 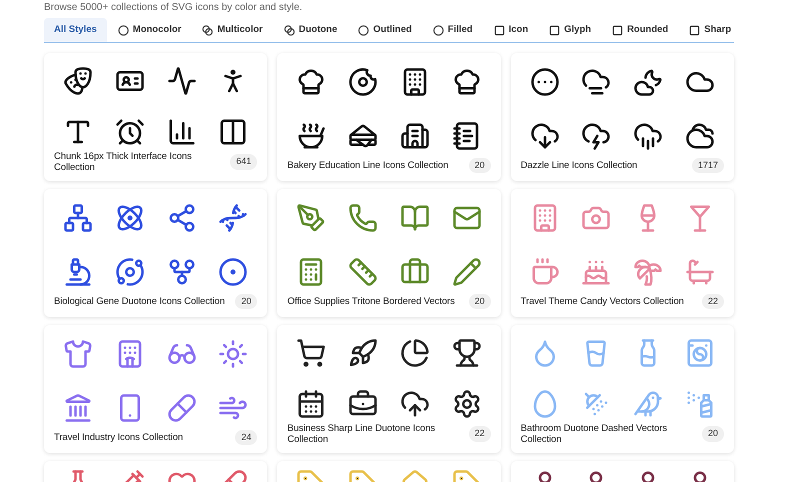 What do you see at coordinates (363, 272) in the screenshot?
I see `ruler-icon` at bounding box center [363, 272].